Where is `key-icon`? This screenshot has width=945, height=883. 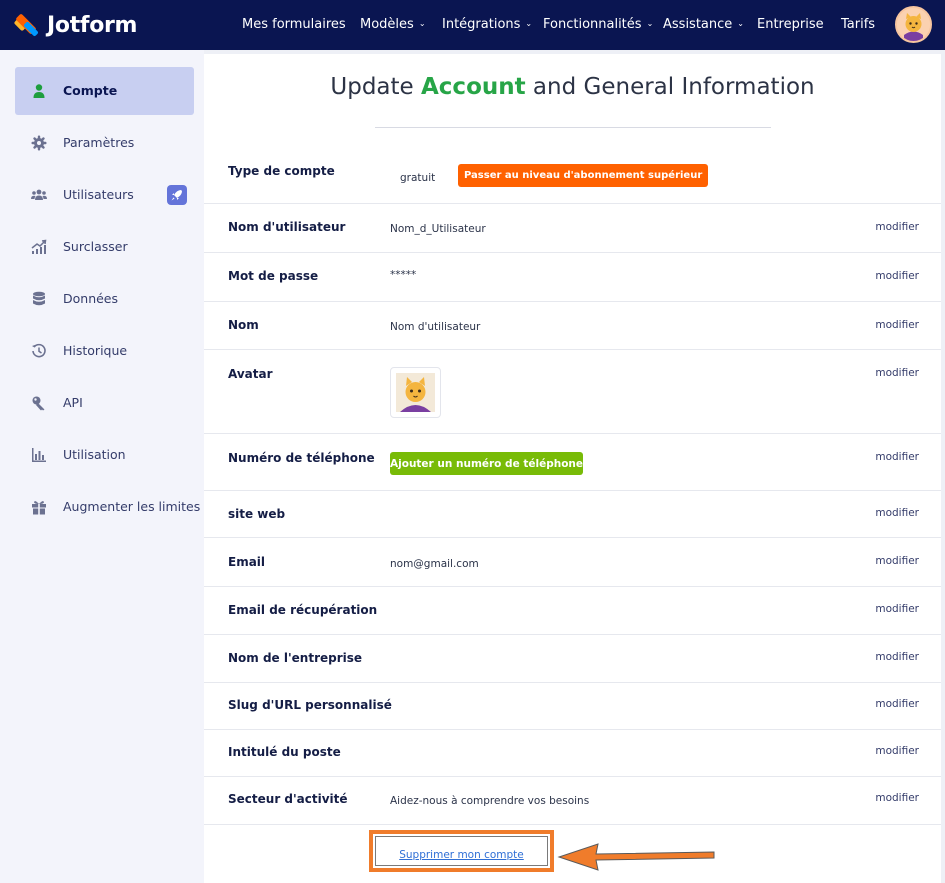
key-icon is located at coordinates (38, 403).